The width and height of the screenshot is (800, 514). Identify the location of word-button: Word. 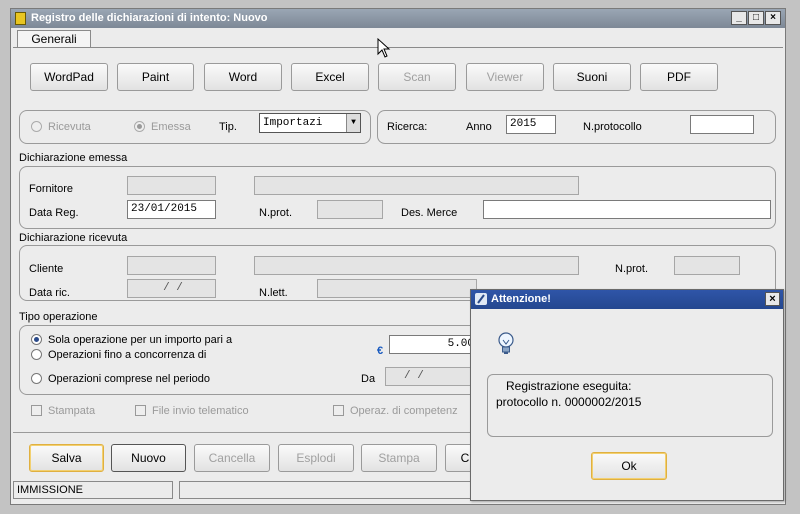
(243, 77).